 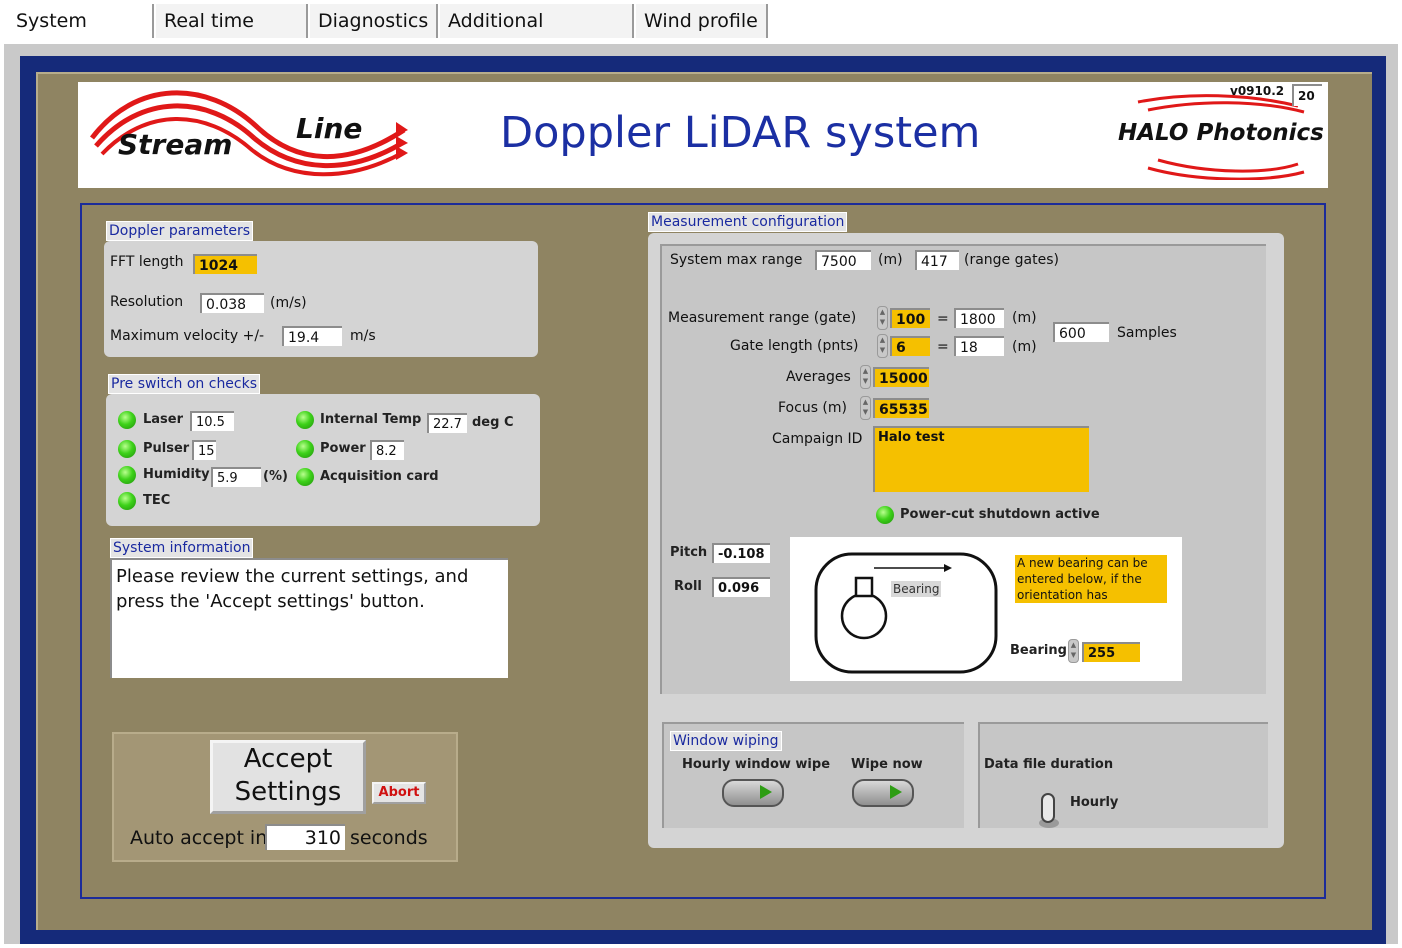 I want to click on max-velocity-unit: m/s, so click(x=363, y=336).